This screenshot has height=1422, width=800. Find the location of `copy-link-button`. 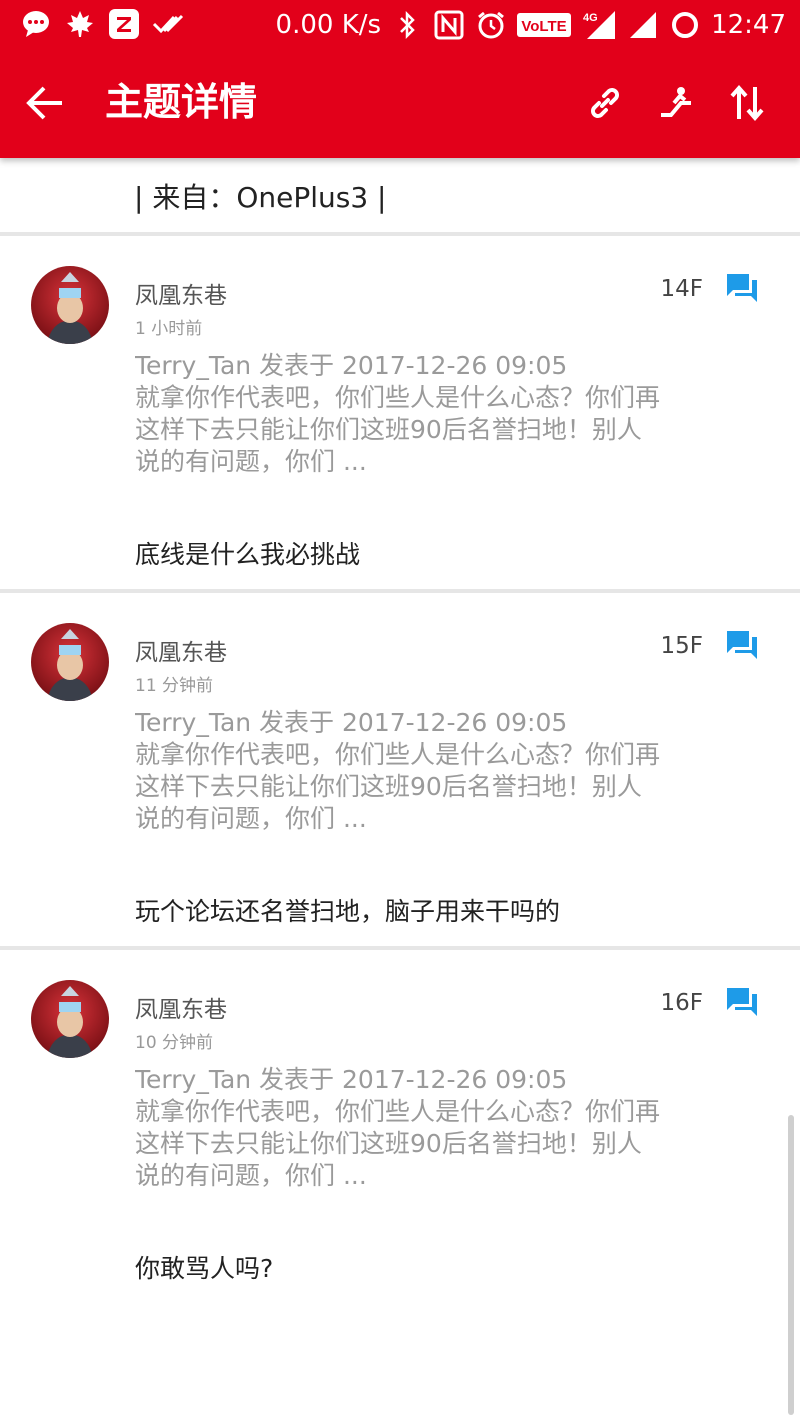

copy-link-button is located at coordinates (605, 103).